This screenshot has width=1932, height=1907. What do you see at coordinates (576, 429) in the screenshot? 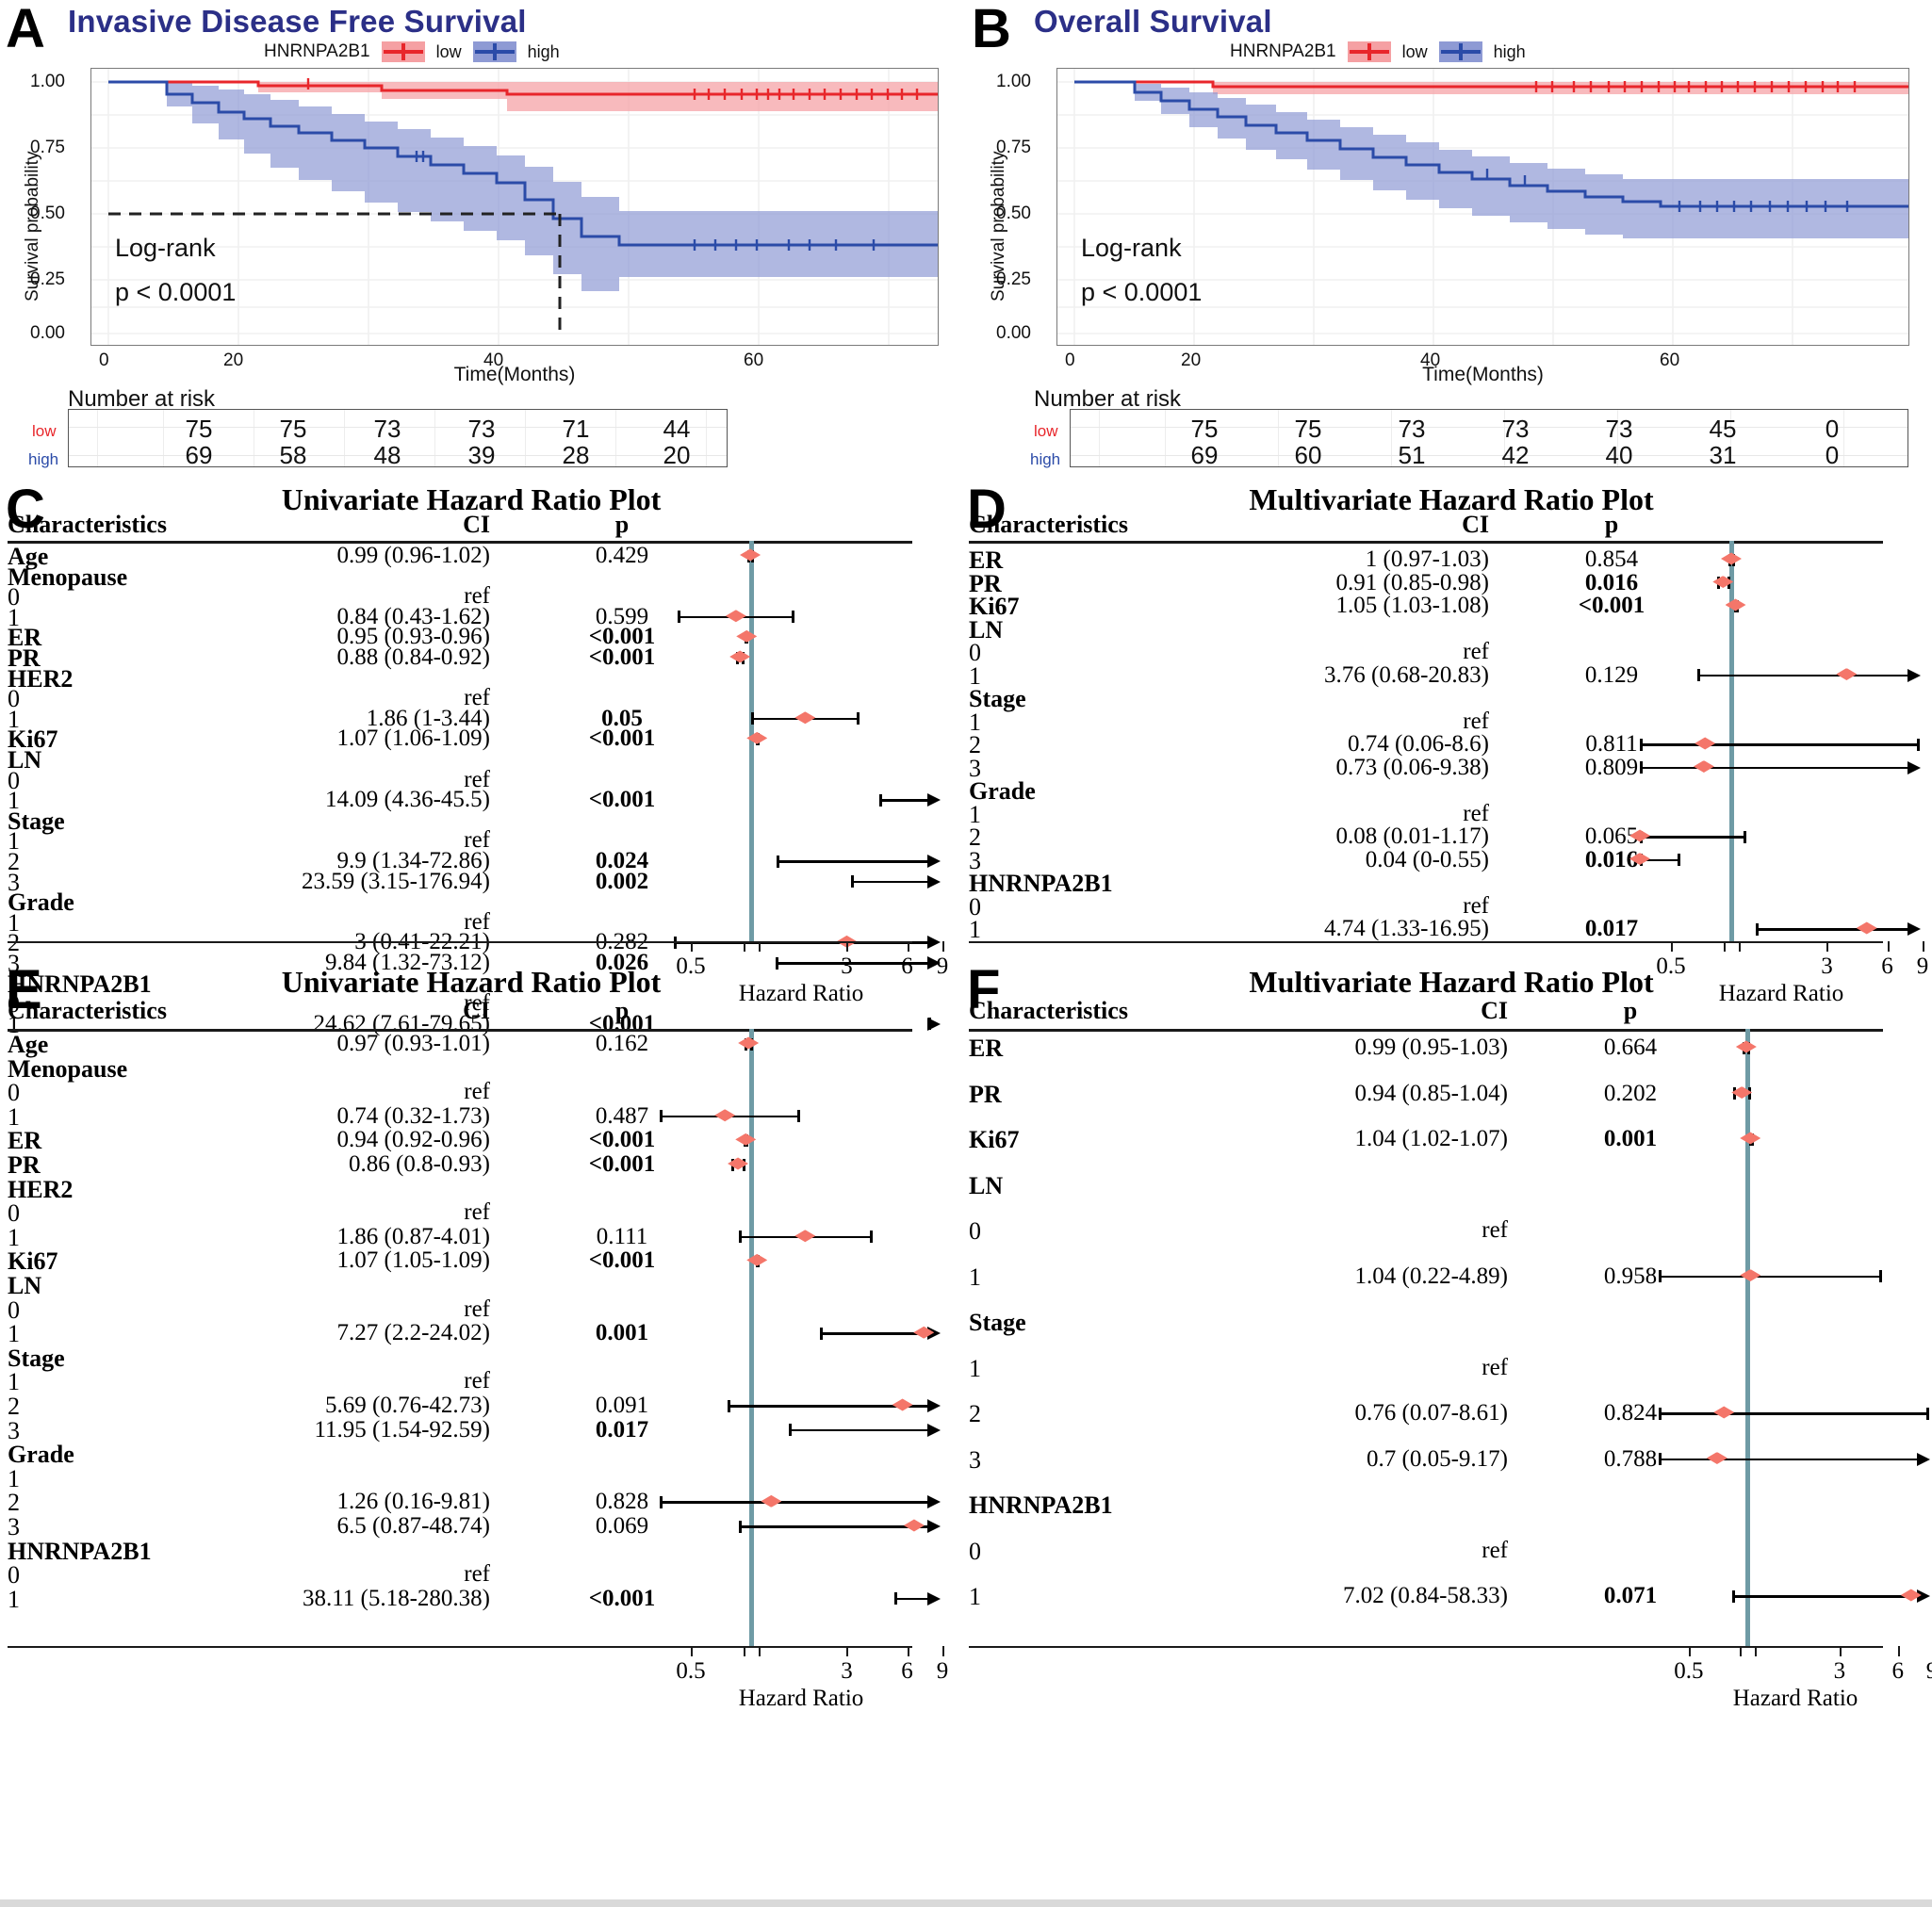
I see `panel-a-risk-low-4: 71` at bounding box center [576, 429].